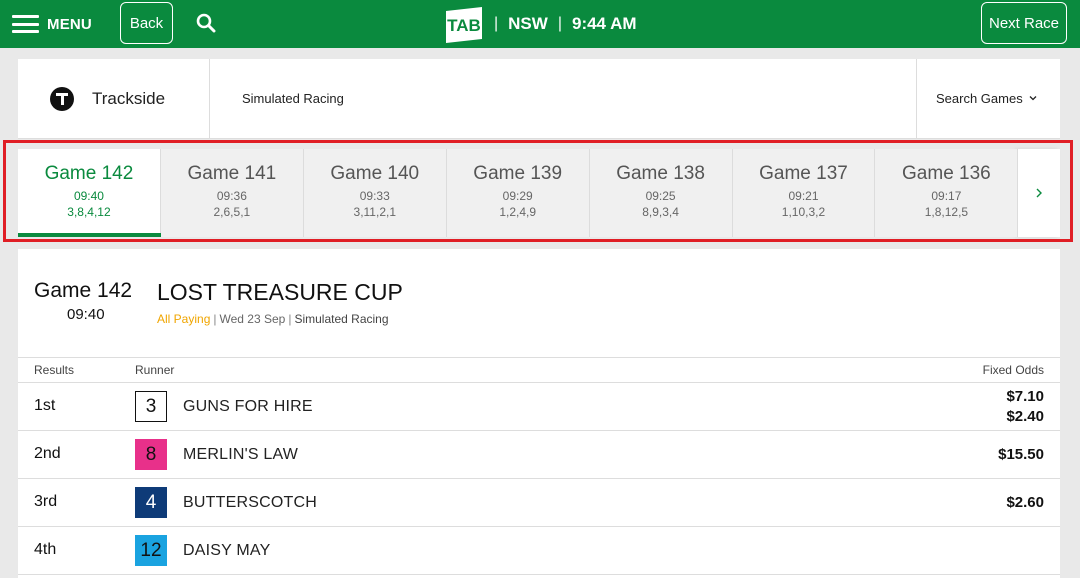 The image size is (1080, 578). I want to click on game-tab-time: 09:40, so click(88, 196).